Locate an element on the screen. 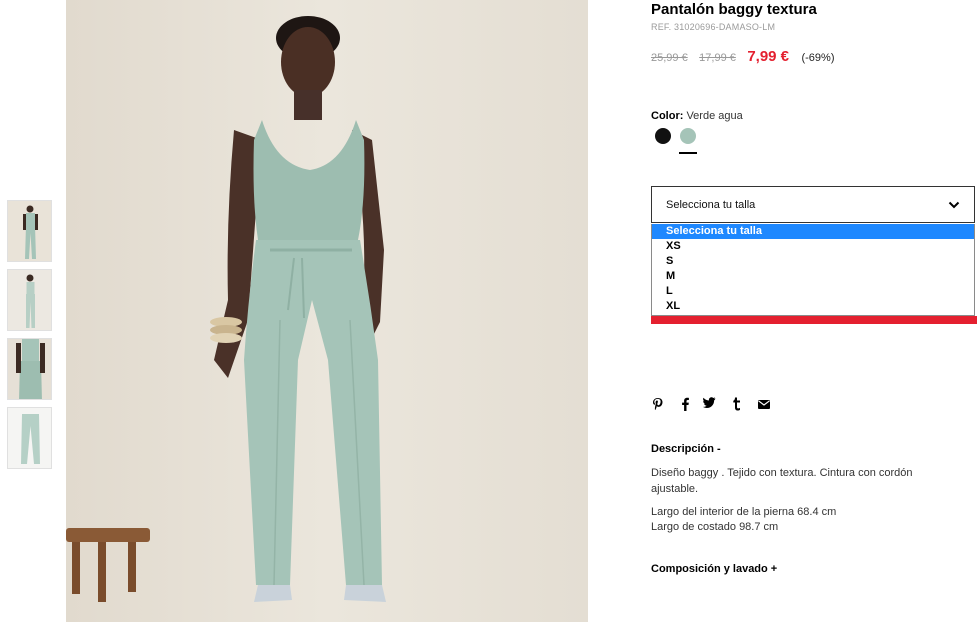 Image resolution: width=977 pixels, height=622 pixels. chevron-down-icon is located at coordinates (954, 205).